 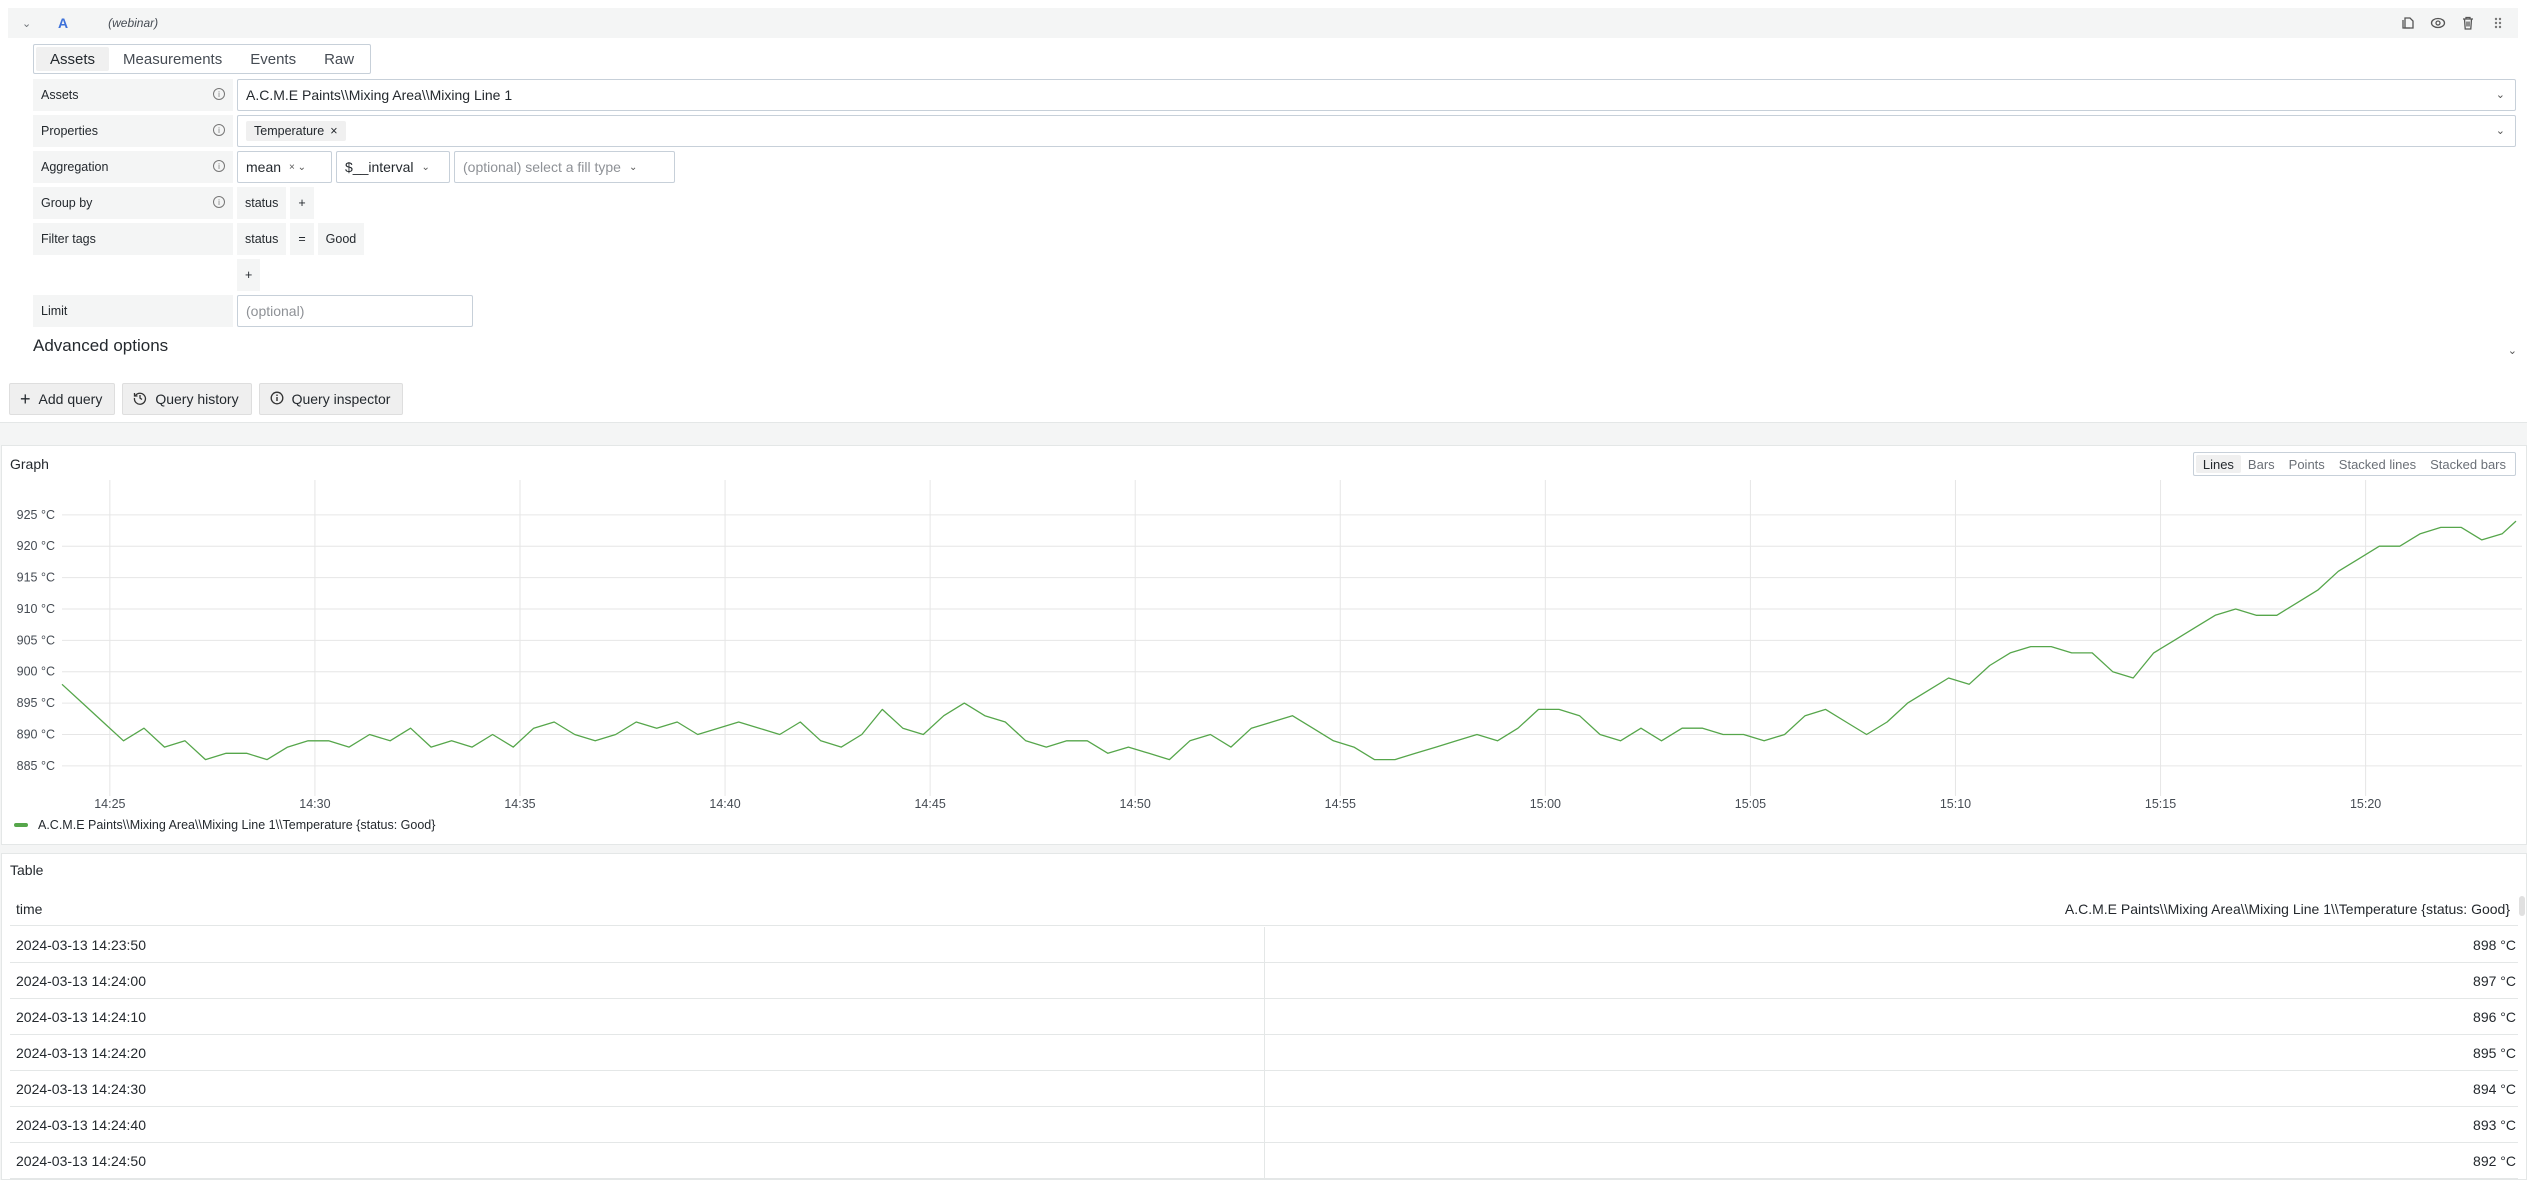 What do you see at coordinates (2408, 23) in the screenshot?
I see `duplicate-icon` at bounding box center [2408, 23].